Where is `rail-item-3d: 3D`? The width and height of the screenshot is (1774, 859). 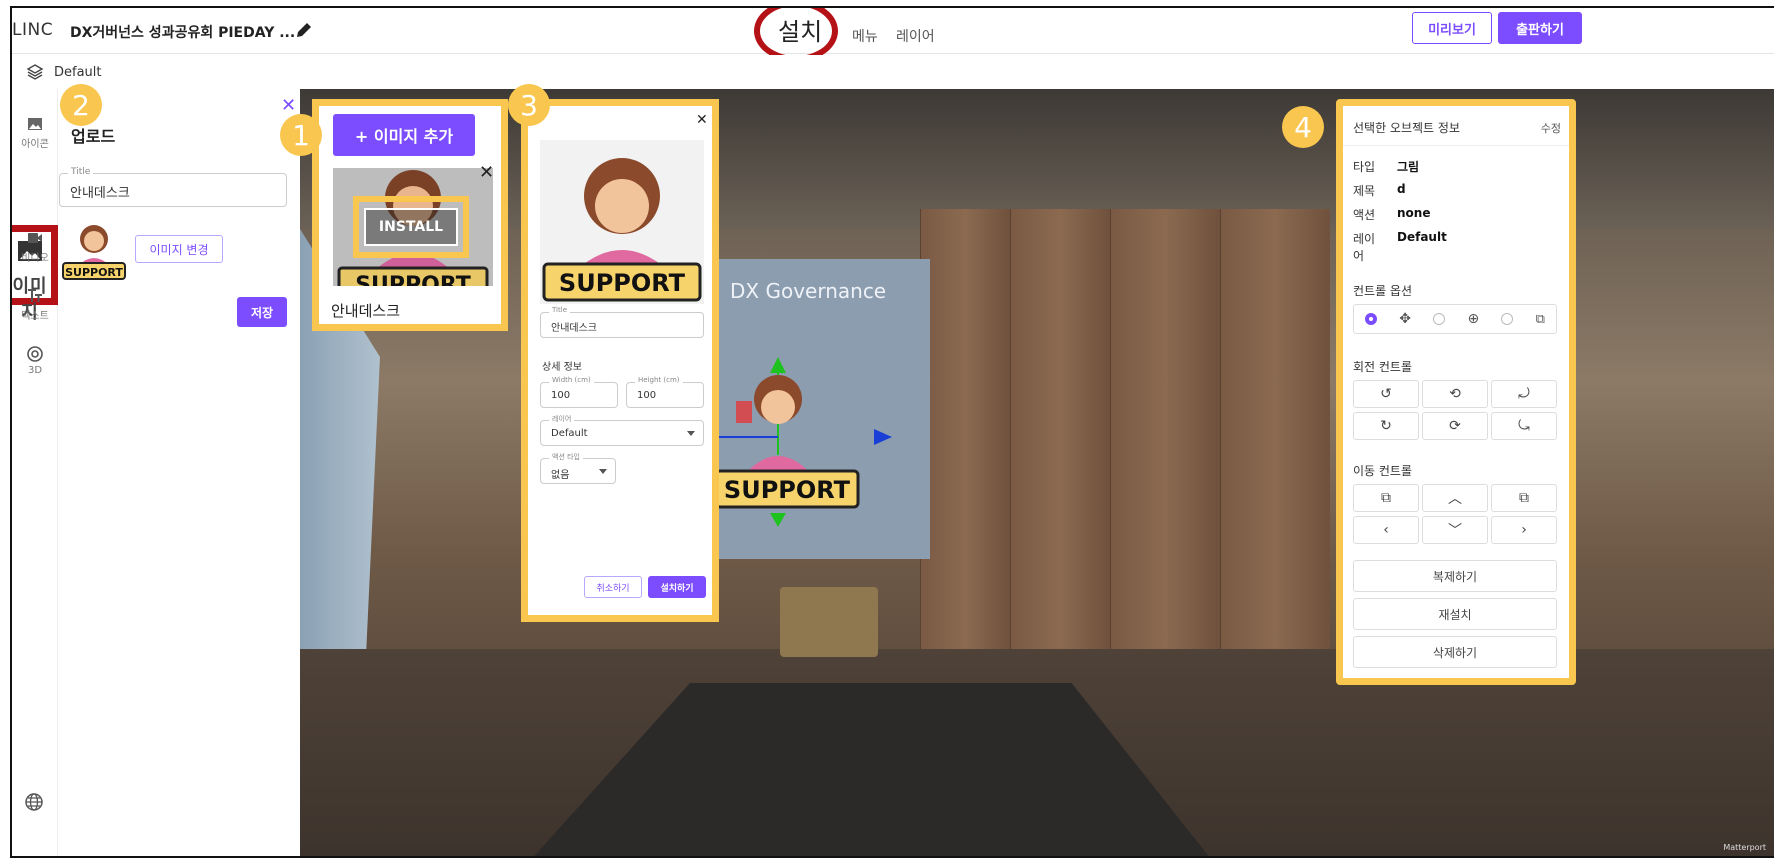
rail-item-3d: 3D is located at coordinates (35, 360).